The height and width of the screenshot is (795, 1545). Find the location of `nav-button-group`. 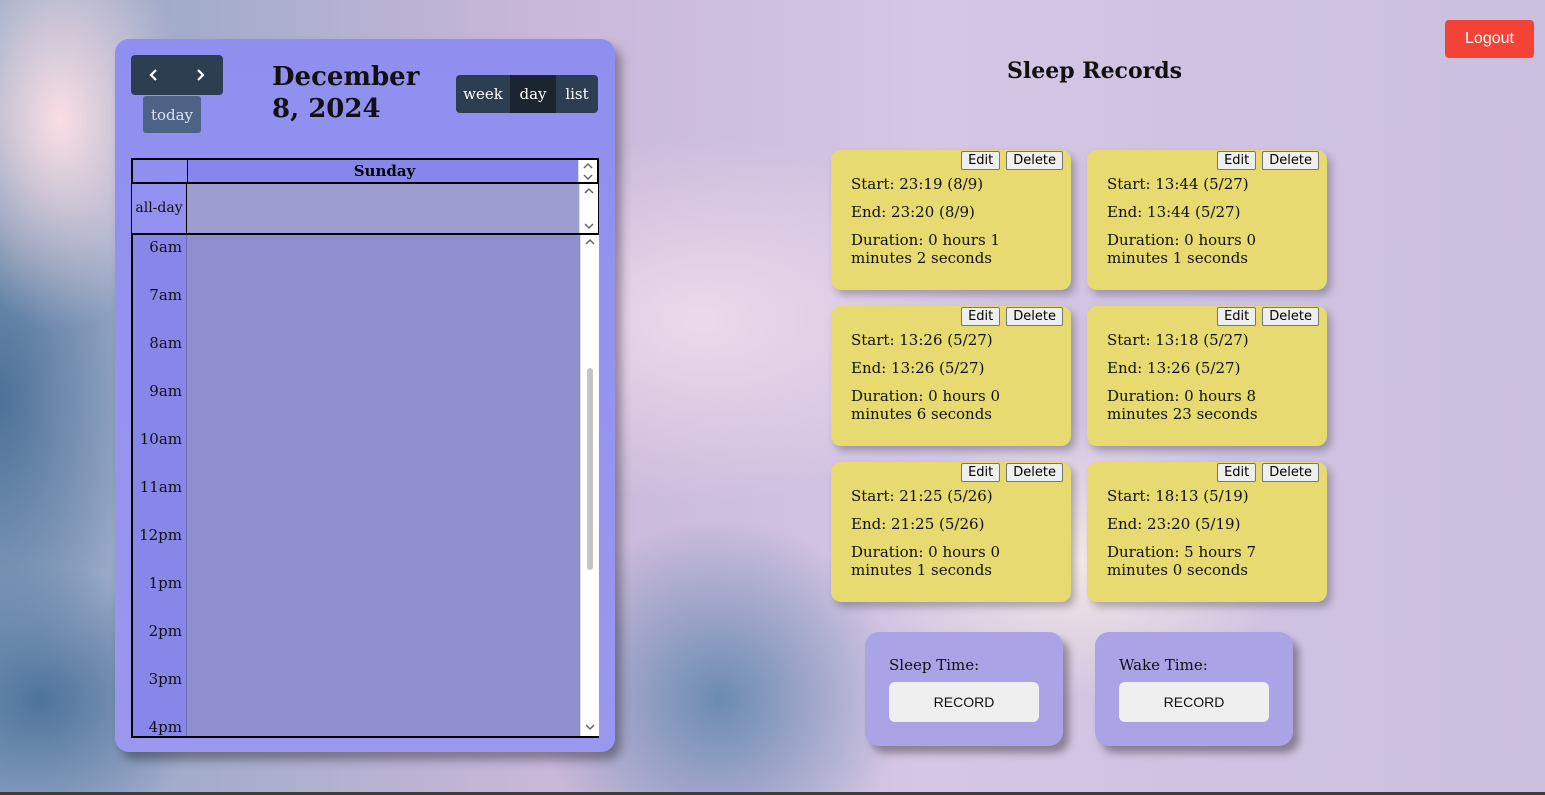

nav-button-group is located at coordinates (177, 75).